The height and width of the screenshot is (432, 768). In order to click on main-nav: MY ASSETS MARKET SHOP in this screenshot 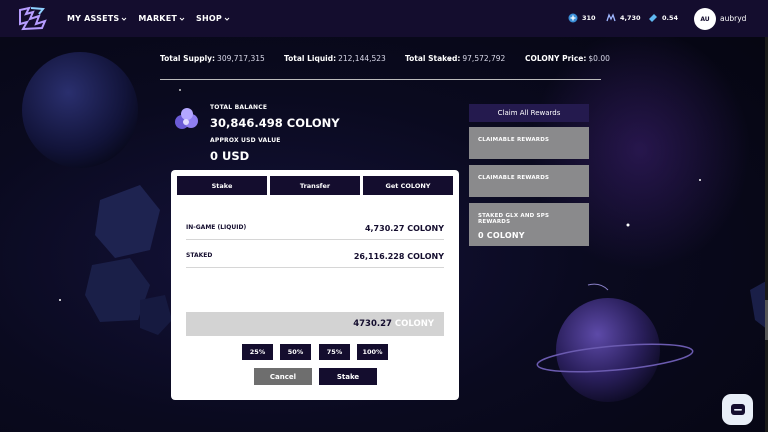, I will do `click(154, 18)`.